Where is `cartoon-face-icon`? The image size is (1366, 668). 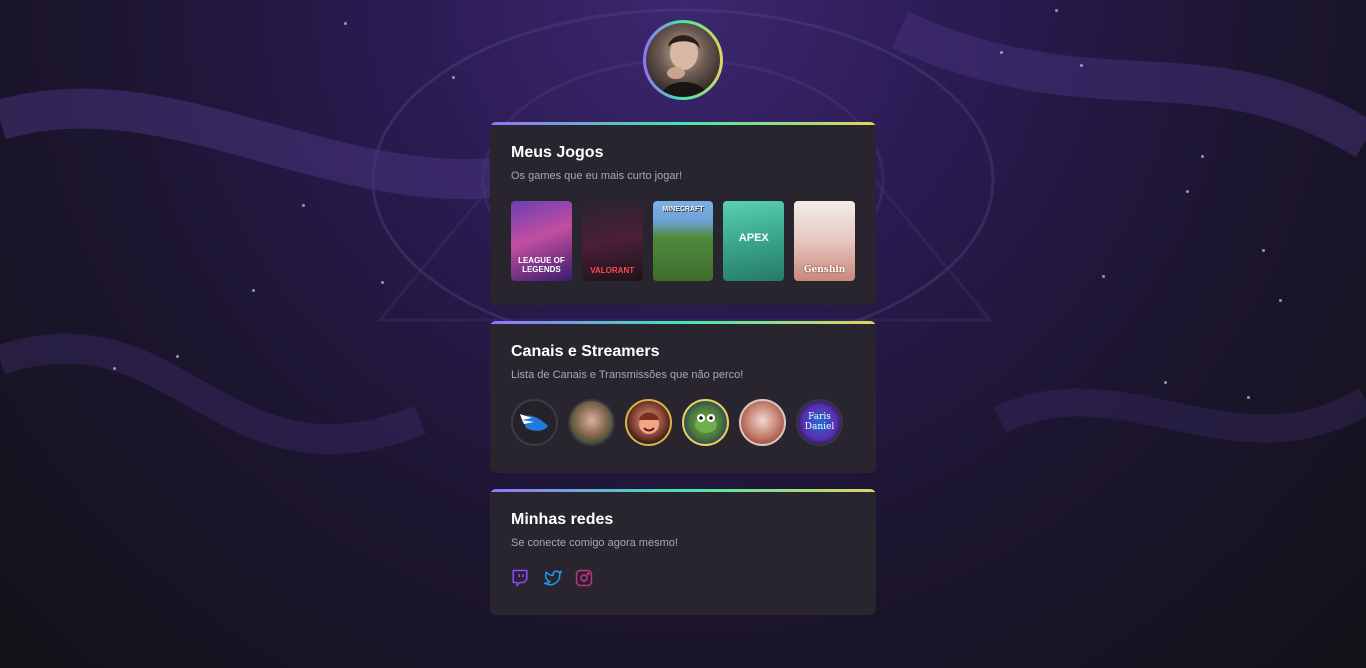 cartoon-face-icon is located at coordinates (648, 423).